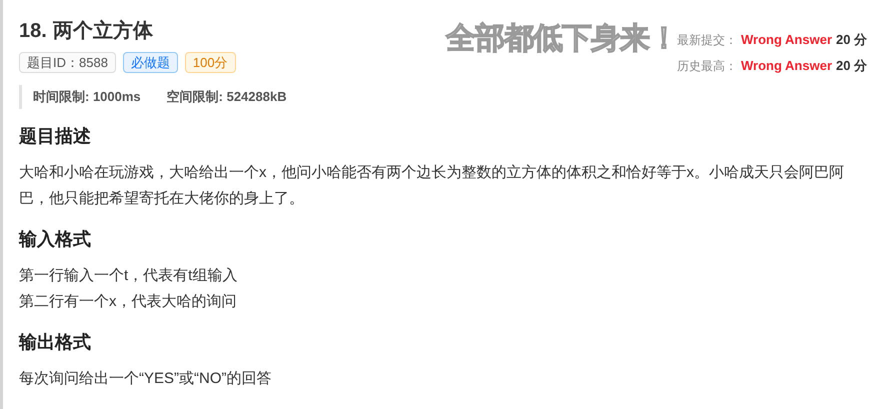  Describe the element at coordinates (707, 40) in the screenshot. I see `submission-label: 最新提交：` at that location.